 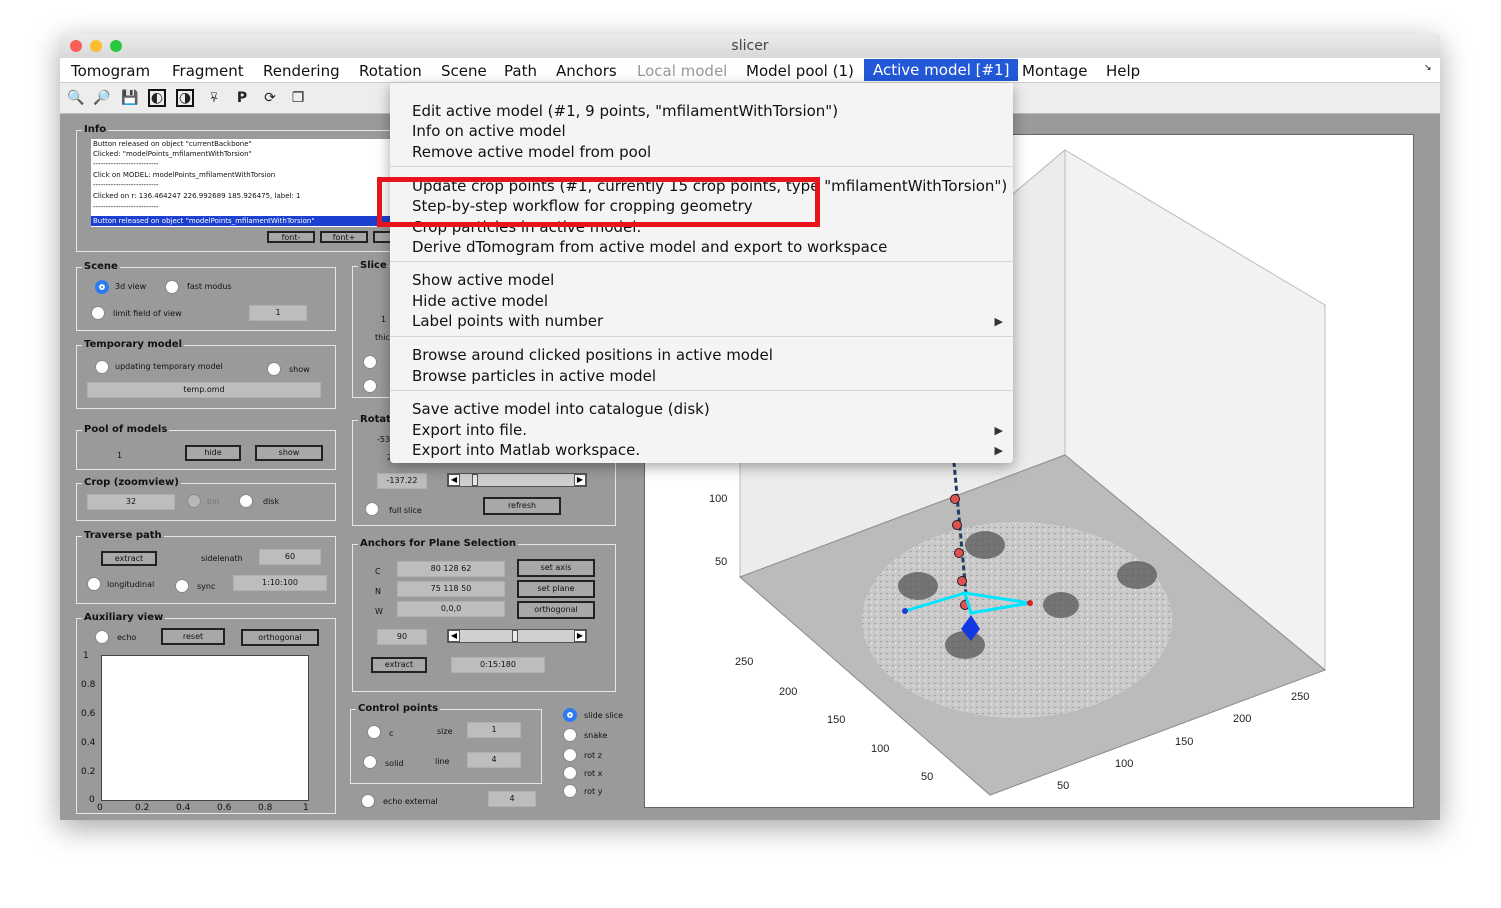 What do you see at coordinates (372, 509) in the screenshot?
I see `full-slice-radio` at bounding box center [372, 509].